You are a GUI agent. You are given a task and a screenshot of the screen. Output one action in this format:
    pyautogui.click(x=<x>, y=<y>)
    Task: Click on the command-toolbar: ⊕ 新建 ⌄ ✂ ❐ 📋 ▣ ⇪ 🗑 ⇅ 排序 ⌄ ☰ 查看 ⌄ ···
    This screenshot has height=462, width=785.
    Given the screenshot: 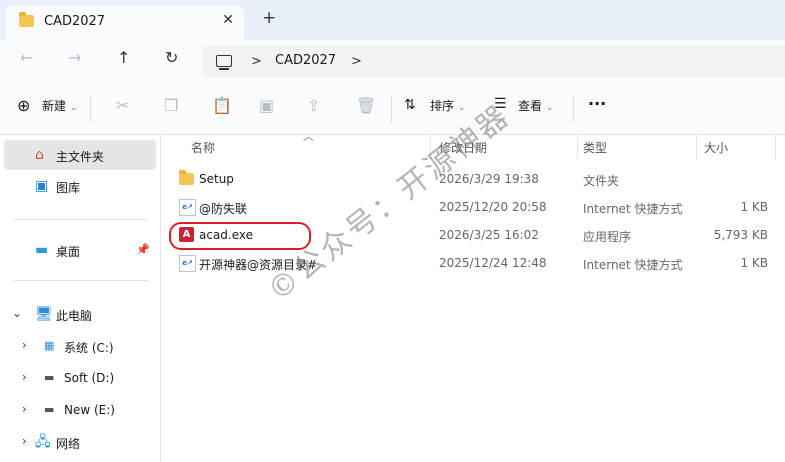 What is the action you would take?
    pyautogui.click(x=392, y=109)
    